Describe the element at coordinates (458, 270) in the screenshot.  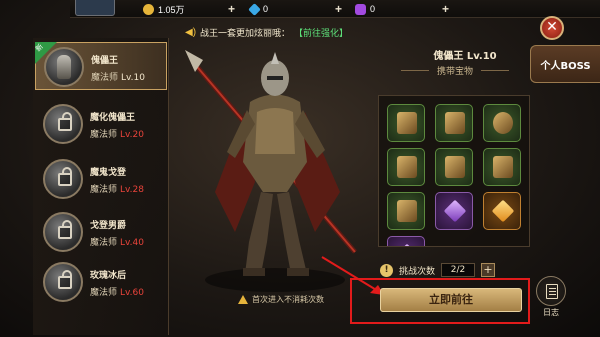
I see `challenge-value: 2/2` at that location.